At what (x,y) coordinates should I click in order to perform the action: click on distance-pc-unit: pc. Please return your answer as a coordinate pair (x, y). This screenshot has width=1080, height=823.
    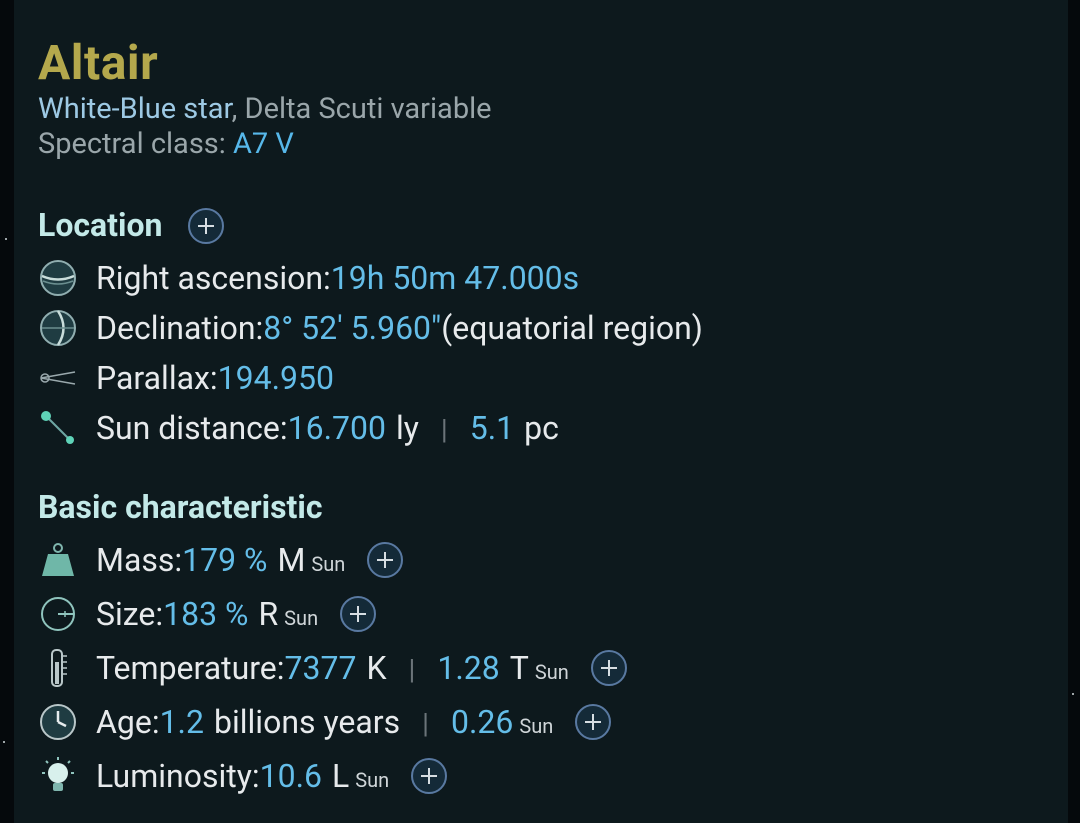
    Looking at the image, I should click on (541, 428).